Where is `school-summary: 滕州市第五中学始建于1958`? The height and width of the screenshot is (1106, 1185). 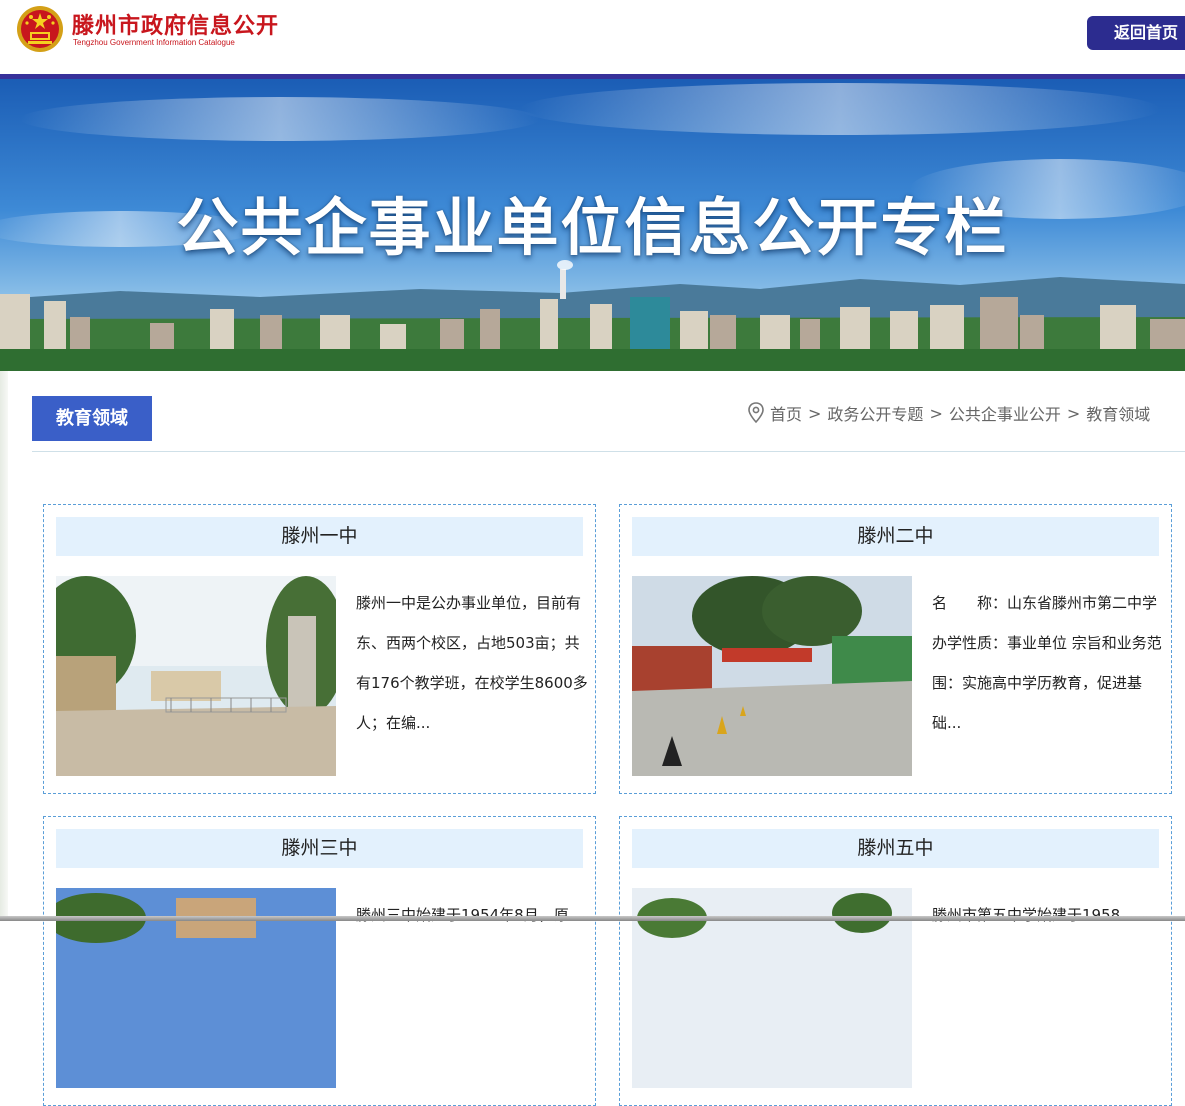
school-summary: 滕州市第五中学始建于1958 is located at coordinates (1026, 915).